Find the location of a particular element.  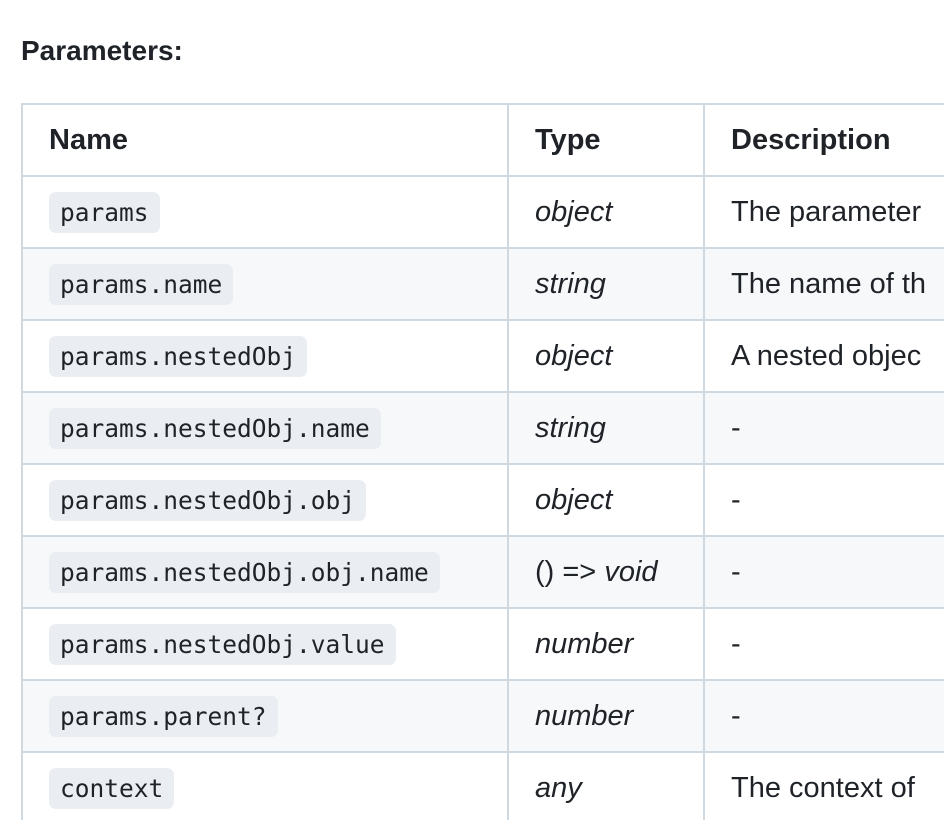

section-heading: Parameters: is located at coordinates (102, 50).